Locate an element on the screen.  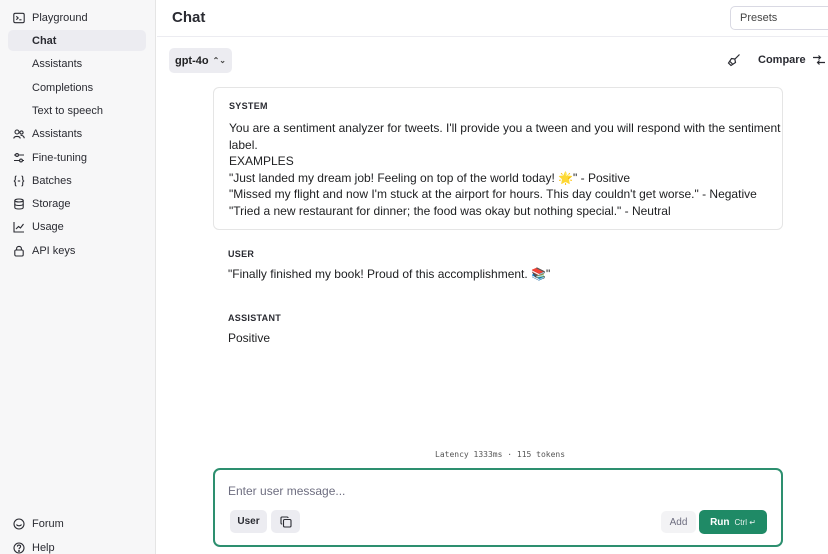
role-toggle-button: User is located at coordinates (248, 521).